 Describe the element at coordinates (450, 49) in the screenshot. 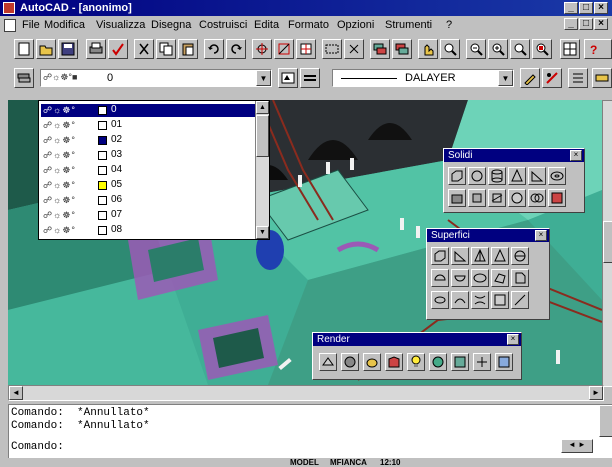

I see `zoom-realtime-button` at that location.